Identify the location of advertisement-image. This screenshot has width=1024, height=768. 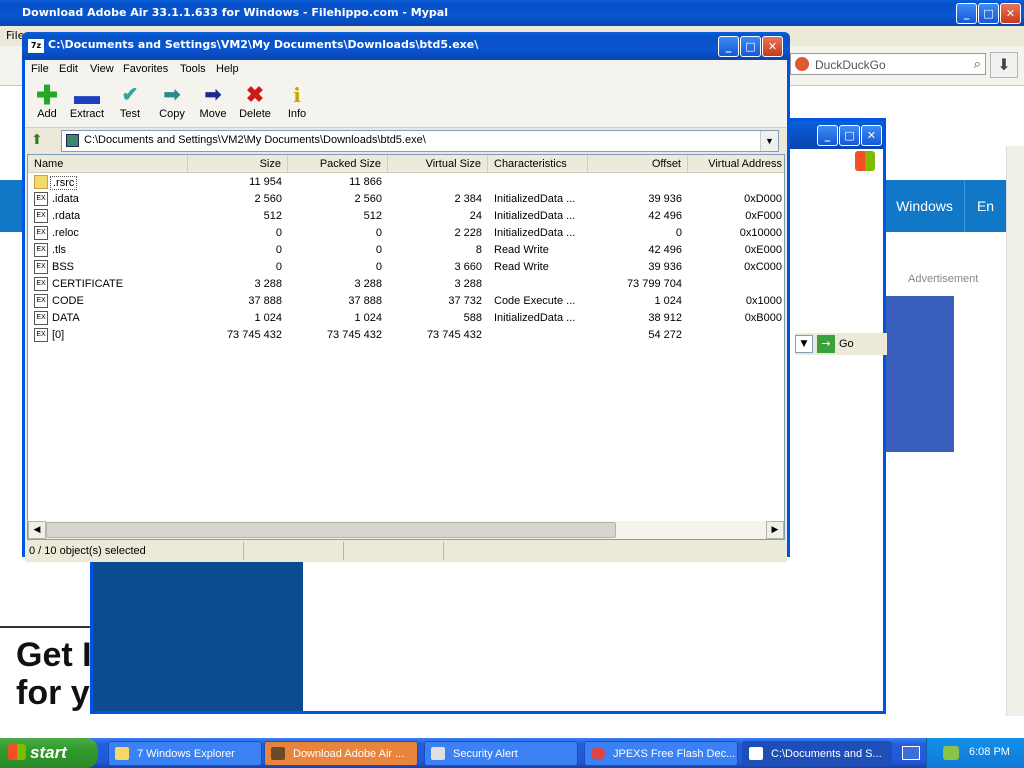
(919, 374).